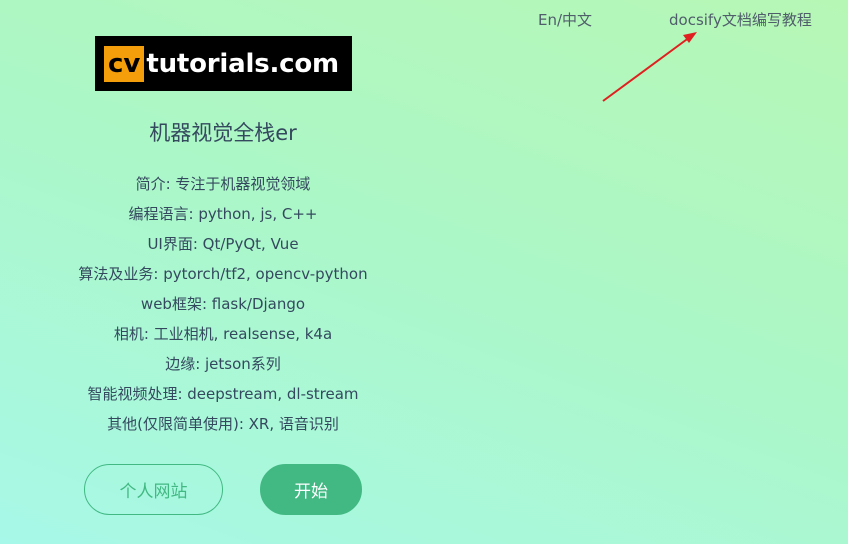 The width and height of the screenshot is (848, 544). Describe the element at coordinates (223, 424) in the screenshot. I see `description-item: 其他(仅限简单使用): XR, 语音识别` at that location.